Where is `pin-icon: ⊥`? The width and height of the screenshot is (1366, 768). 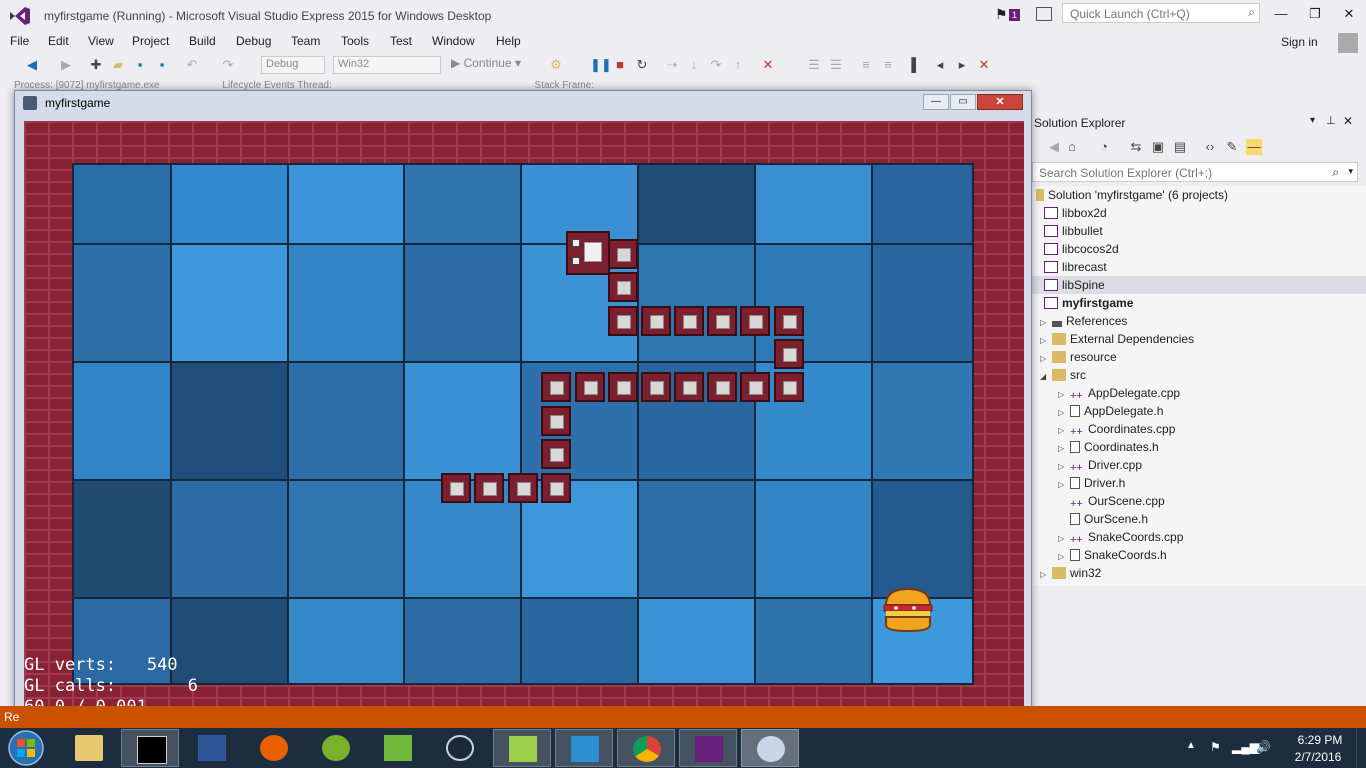 pin-icon: ⊥ is located at coordinates (1331, 120).